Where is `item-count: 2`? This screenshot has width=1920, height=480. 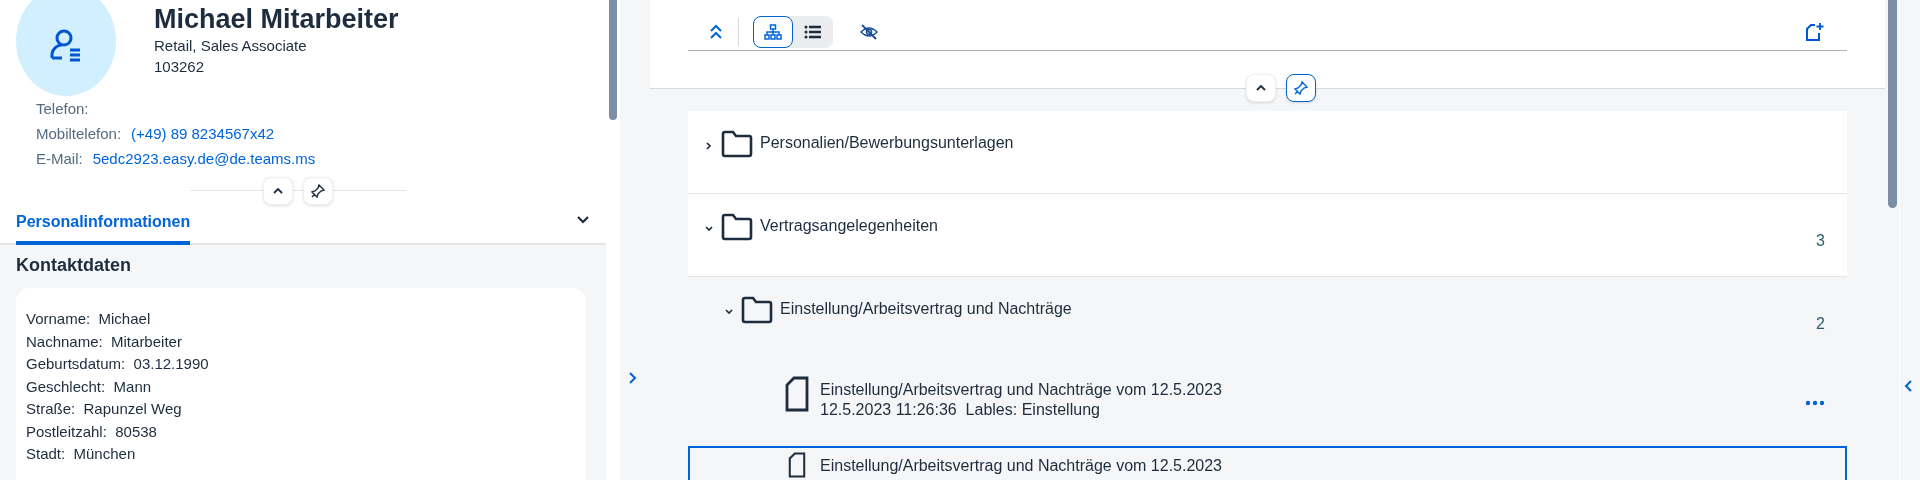 item-count: 2 is located at coordinates (1820, 324).